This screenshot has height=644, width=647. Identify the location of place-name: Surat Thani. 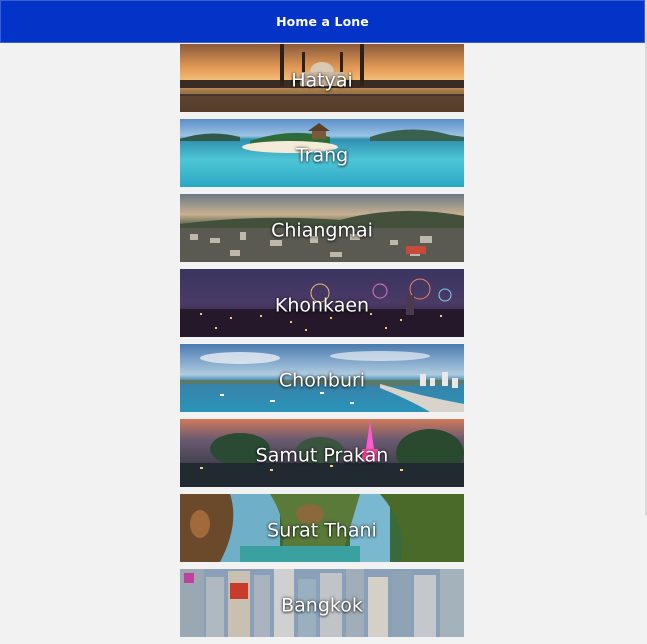
(322, 530).